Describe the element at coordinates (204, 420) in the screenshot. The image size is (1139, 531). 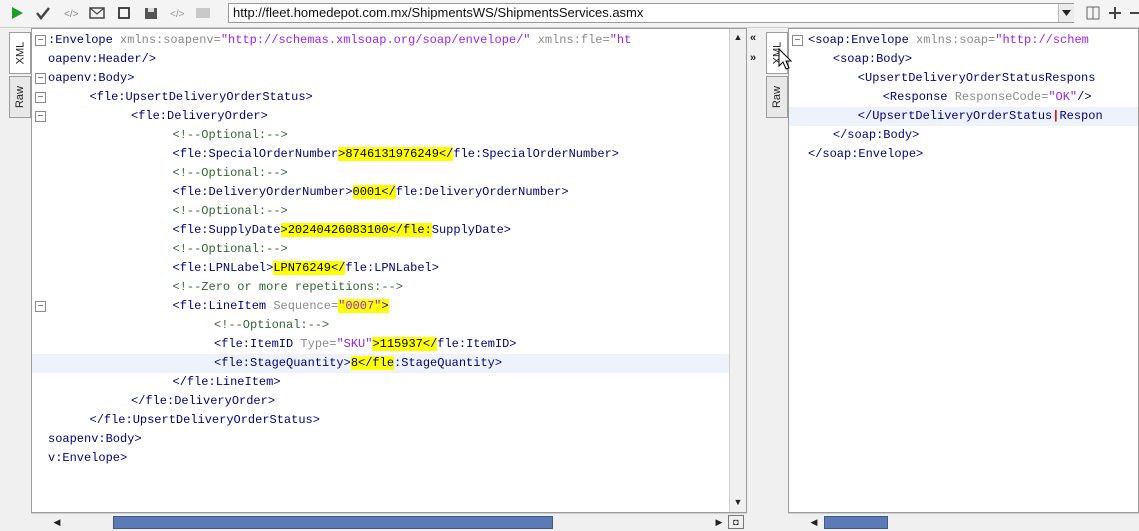
I see `code-token: </fle:UpsertDeliveryOrderStatus>` at that location.